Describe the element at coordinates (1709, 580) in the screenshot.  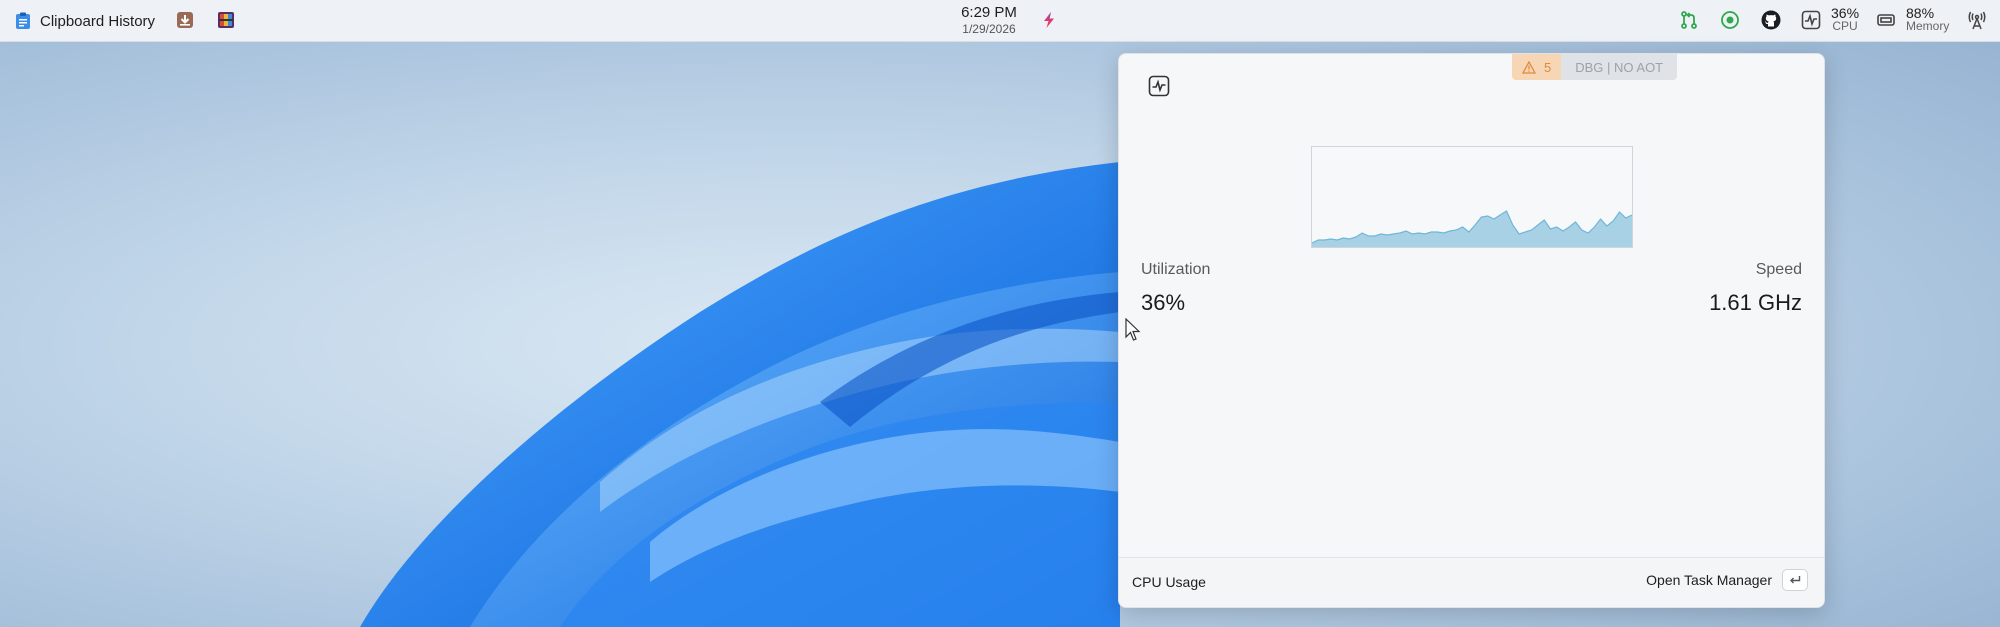
I see `open-task-manager-label: Open Task Manager` at that location.